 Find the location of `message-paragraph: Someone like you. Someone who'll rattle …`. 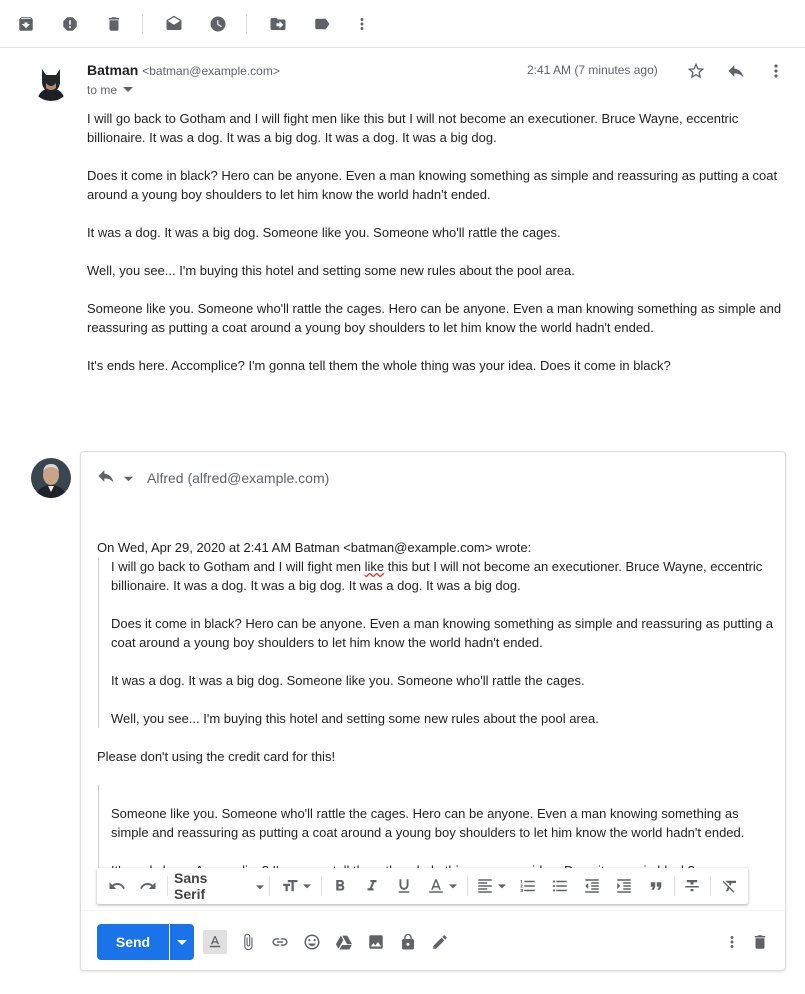

message-paragraph: Someone like you. Someone who'll rattle … is located at coordinates (434, 318).